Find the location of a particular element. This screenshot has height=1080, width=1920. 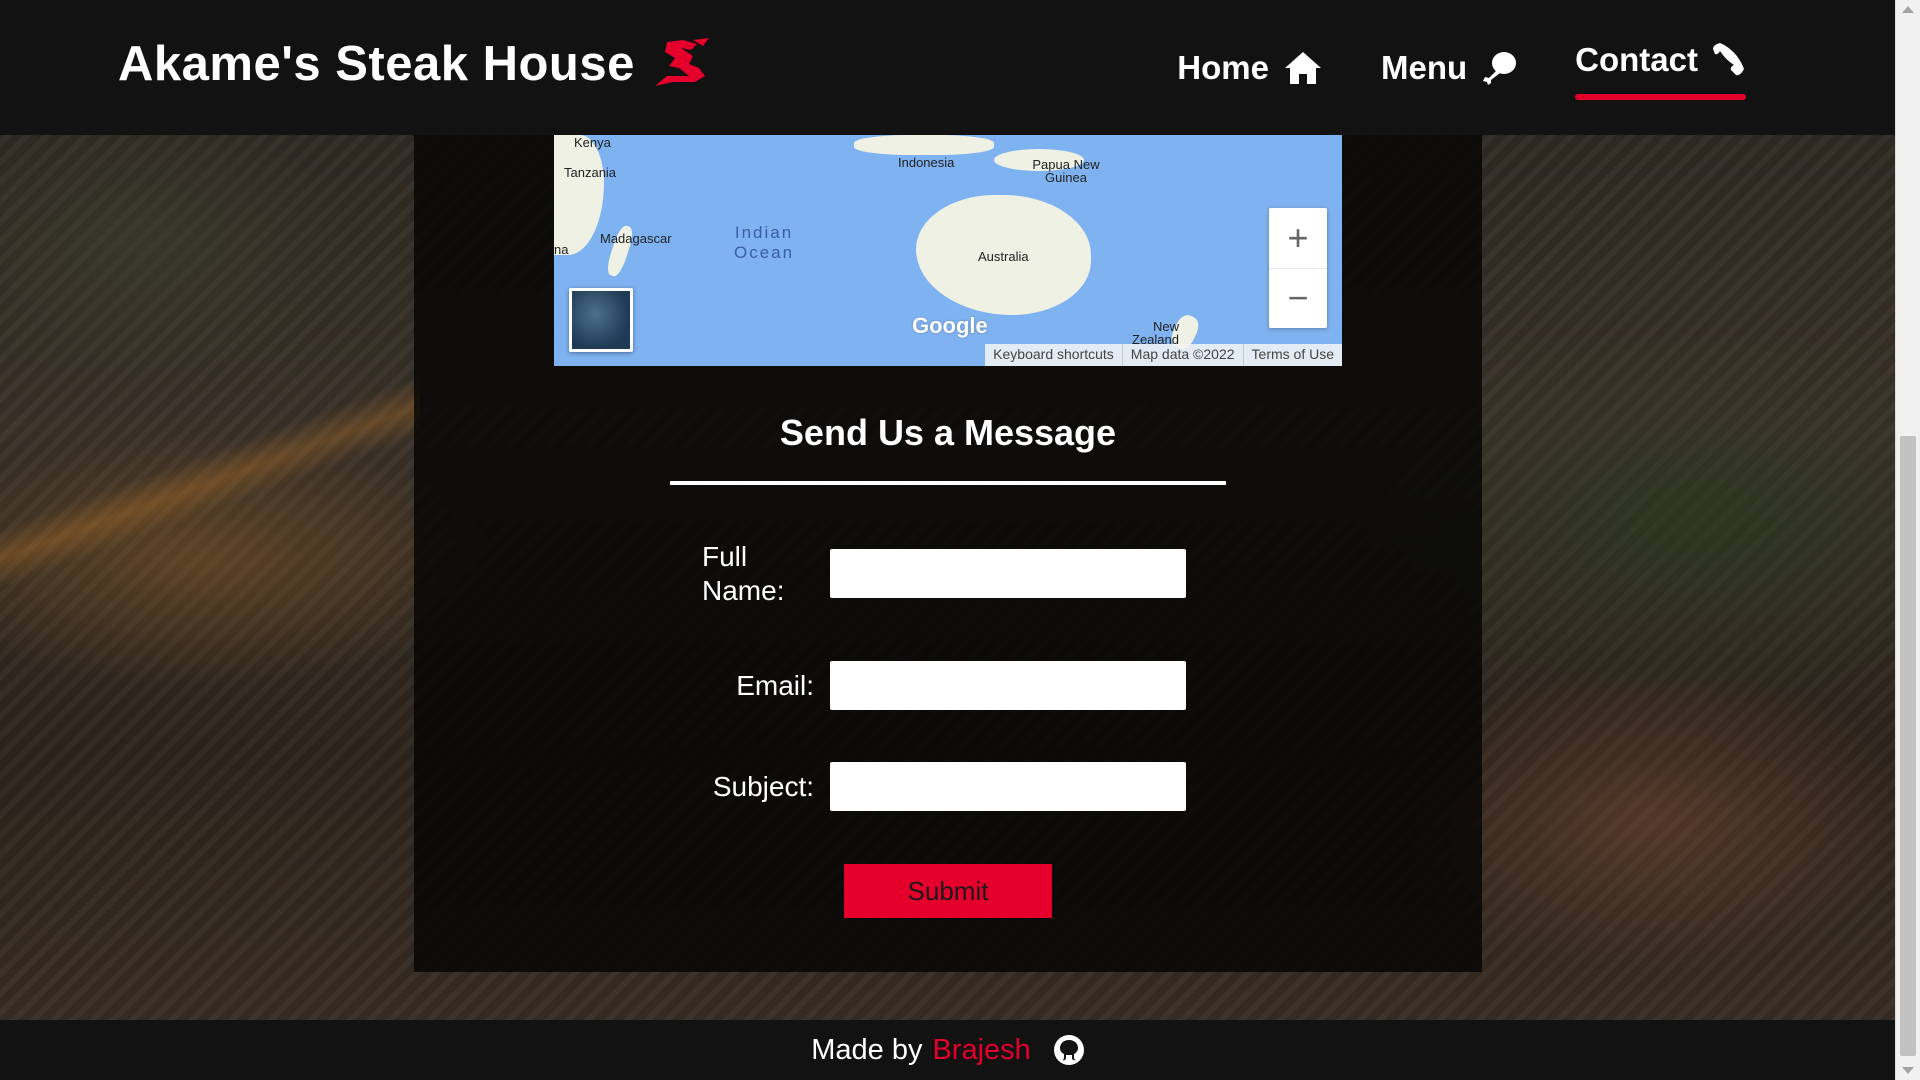

email-input is located at coordinates (1008, 685).